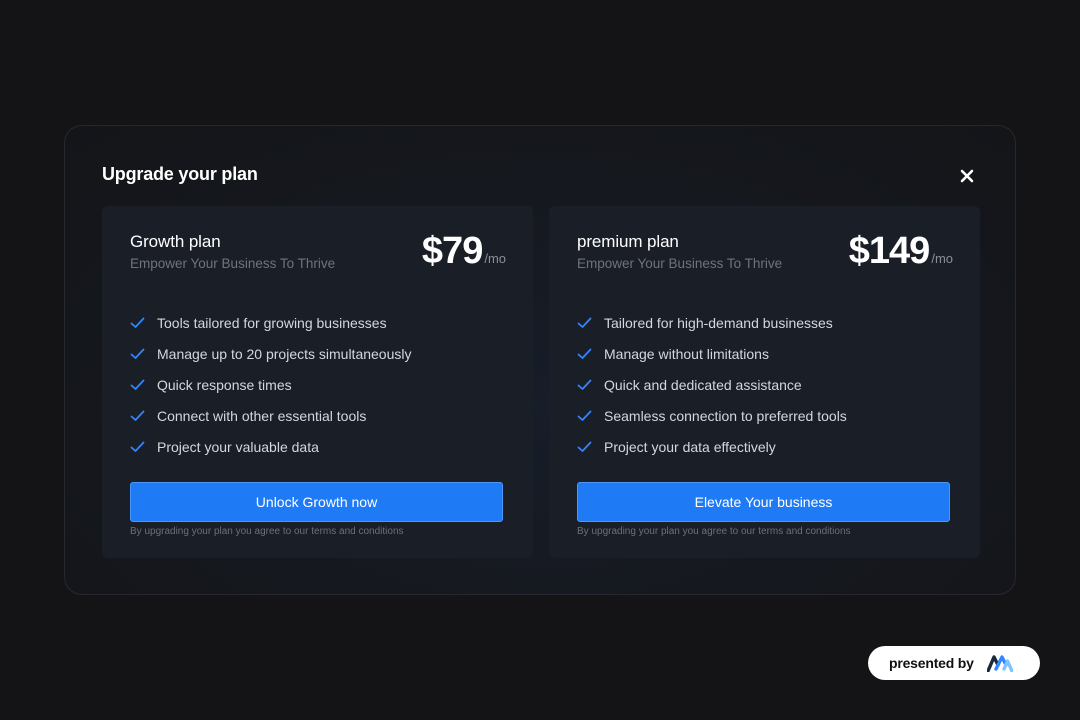  Describe the element at coordinates (262, 415) in the screenshot. I see `feature-text: Connect with other essential tools` at that location.